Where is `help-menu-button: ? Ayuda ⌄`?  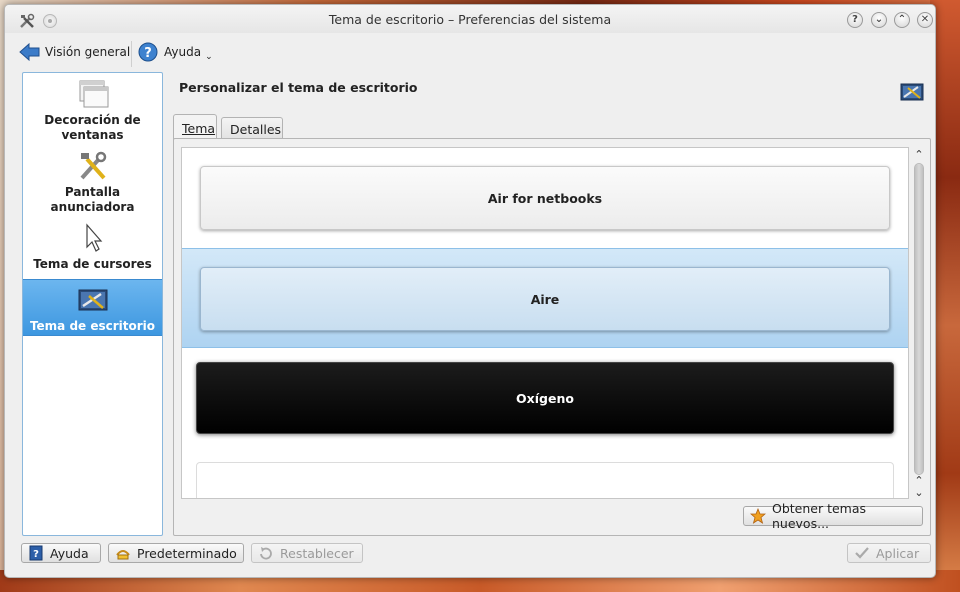
help-menu-button: ? Ayuda ⌄ is located at coordinates (175, 52).